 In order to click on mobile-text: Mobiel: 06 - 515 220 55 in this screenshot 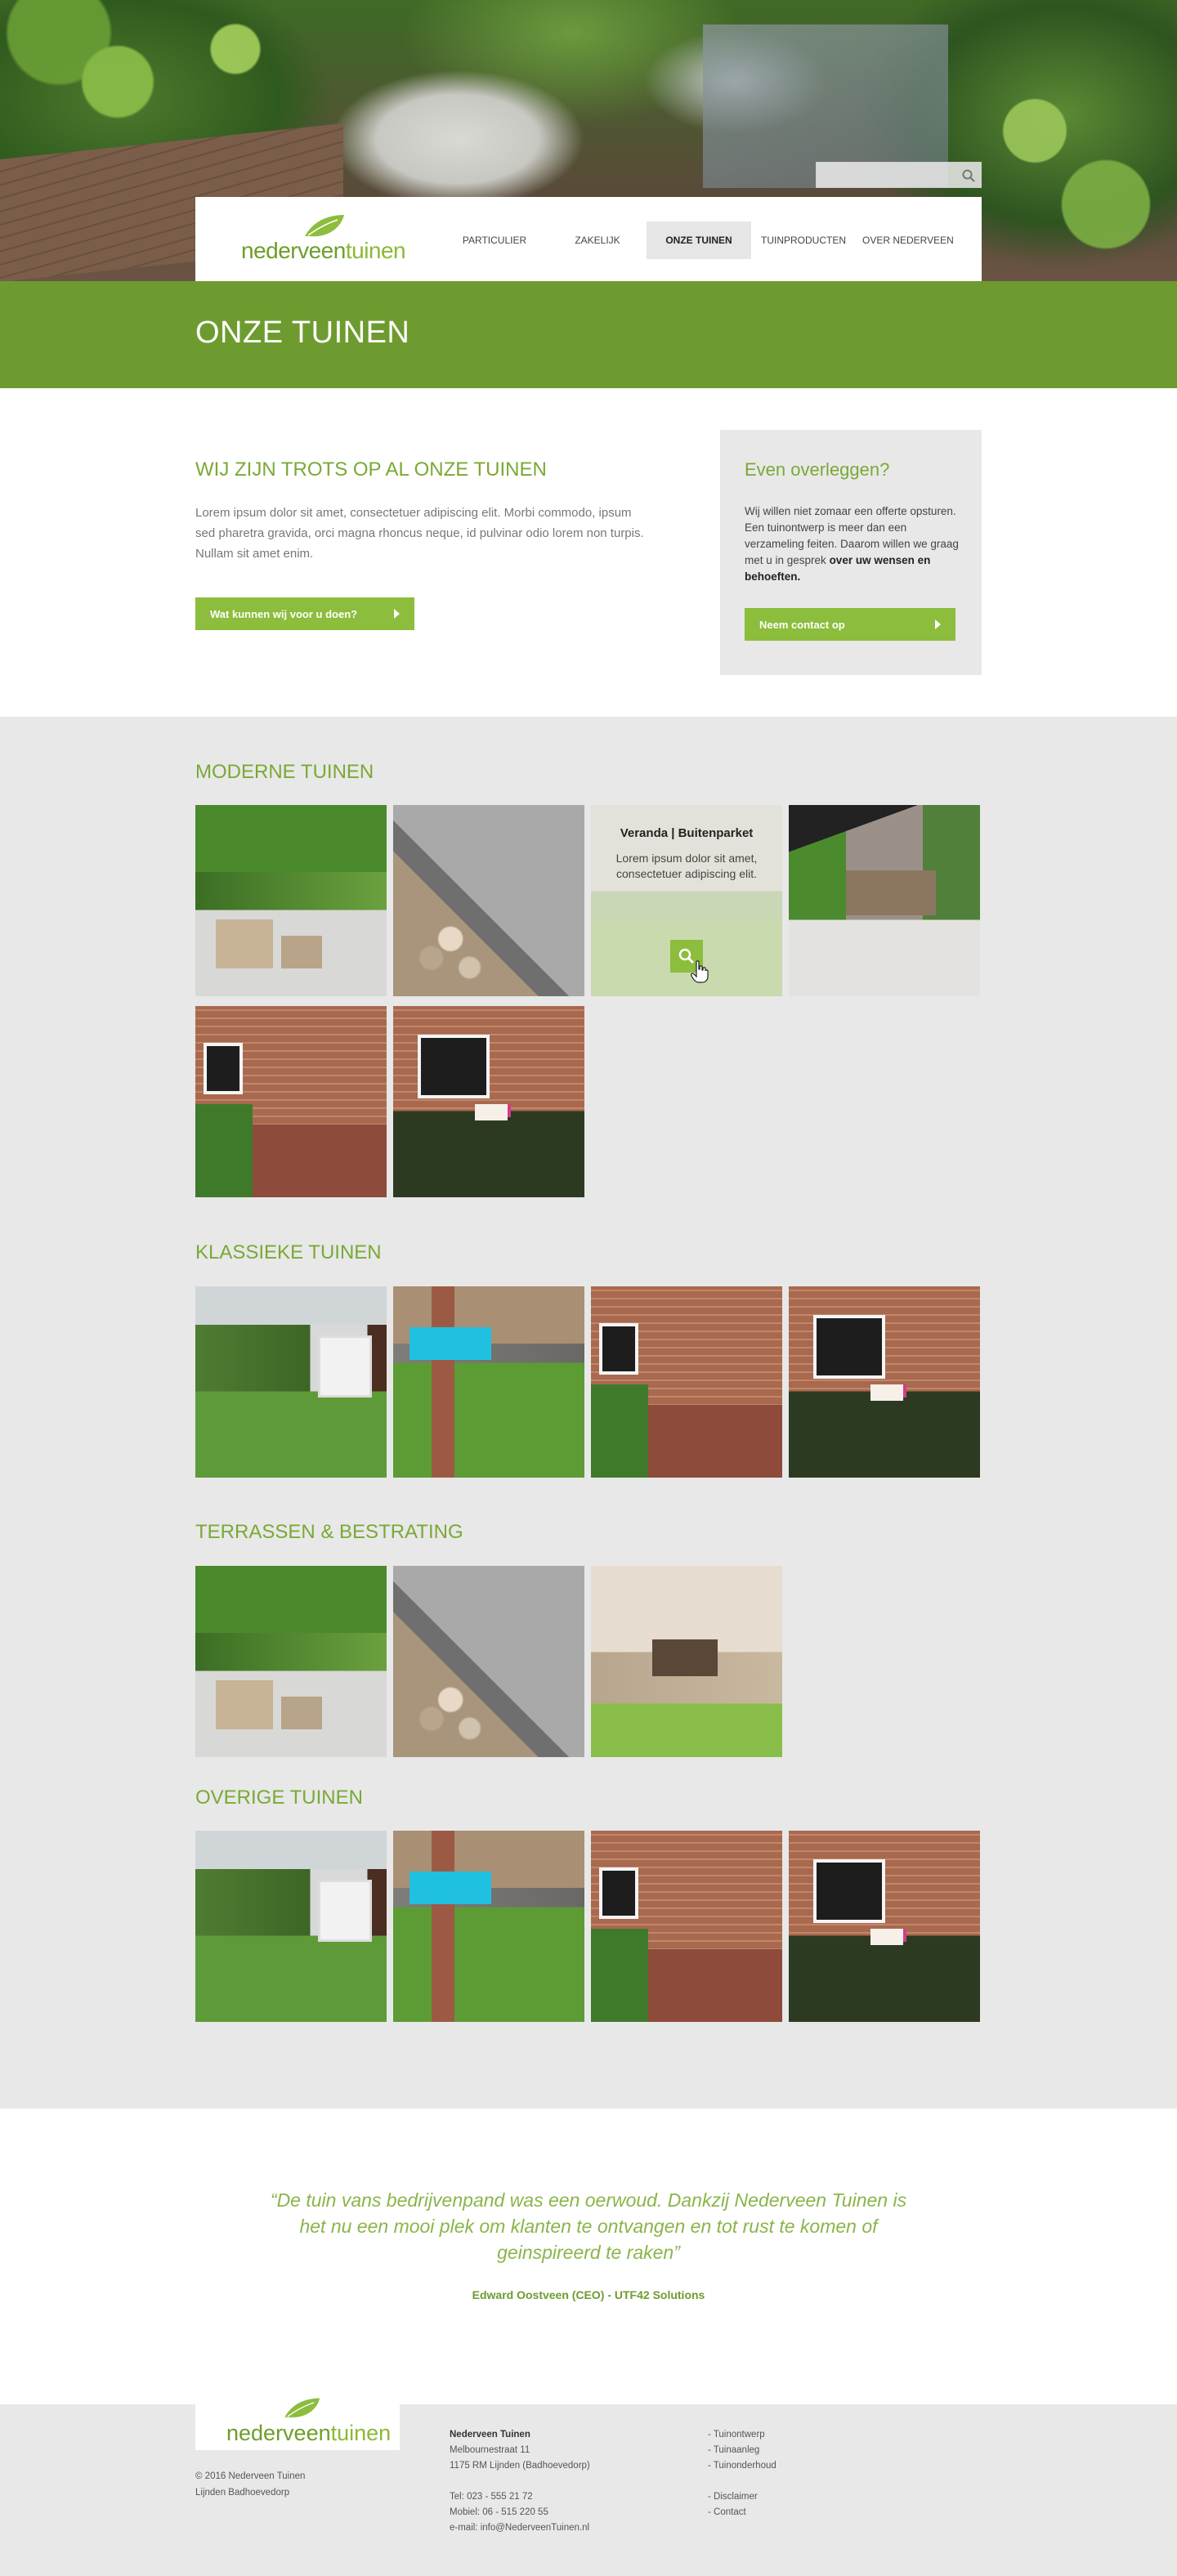, I will do `click(499, 2512)`.